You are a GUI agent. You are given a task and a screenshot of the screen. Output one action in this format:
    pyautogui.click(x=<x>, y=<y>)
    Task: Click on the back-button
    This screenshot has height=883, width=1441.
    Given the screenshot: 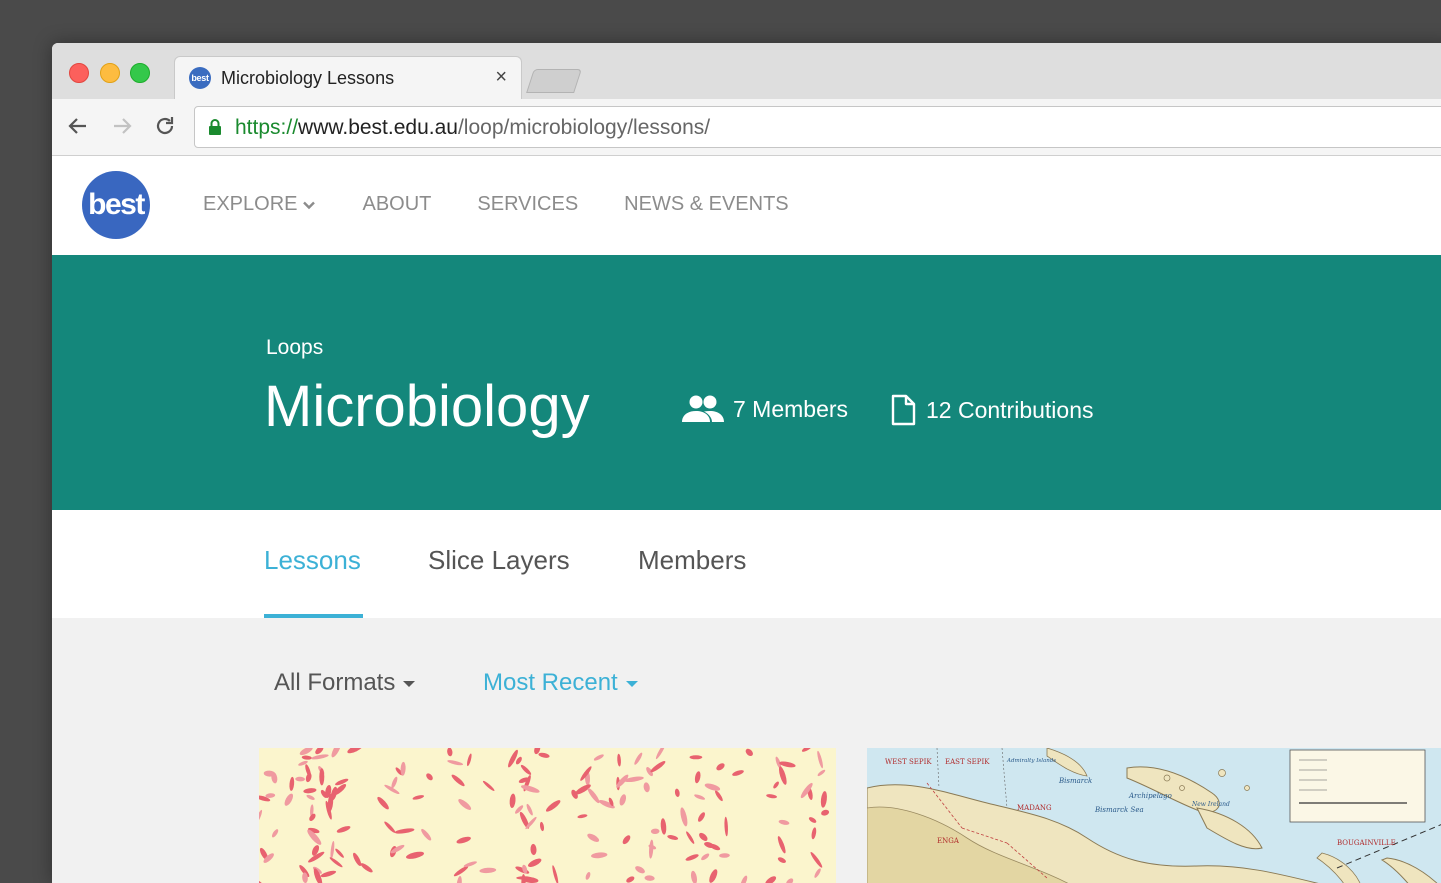 What is the action you would take?
    pyautogui.click(x=78, y=126)
    